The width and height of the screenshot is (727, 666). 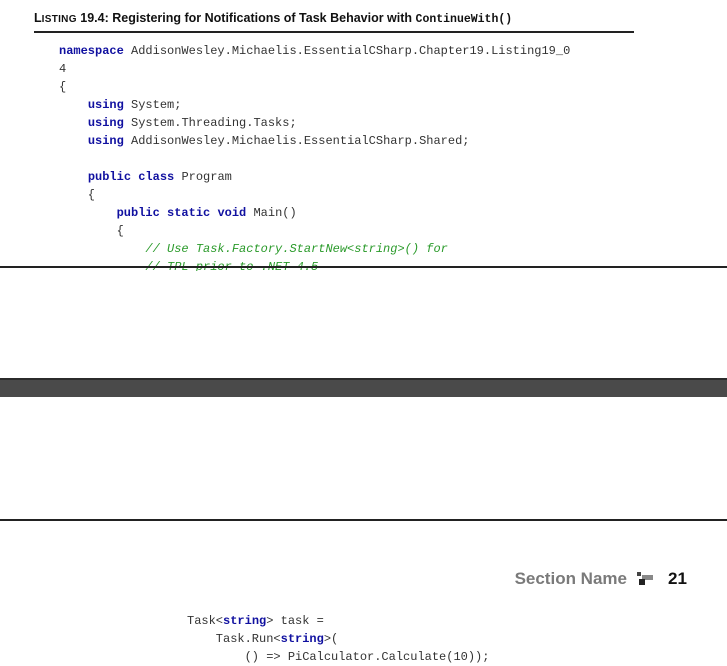 What do you see at coordinates (363, 387) in the screenshot?
I see `page-gap-band` at bounding box center [363, 387].